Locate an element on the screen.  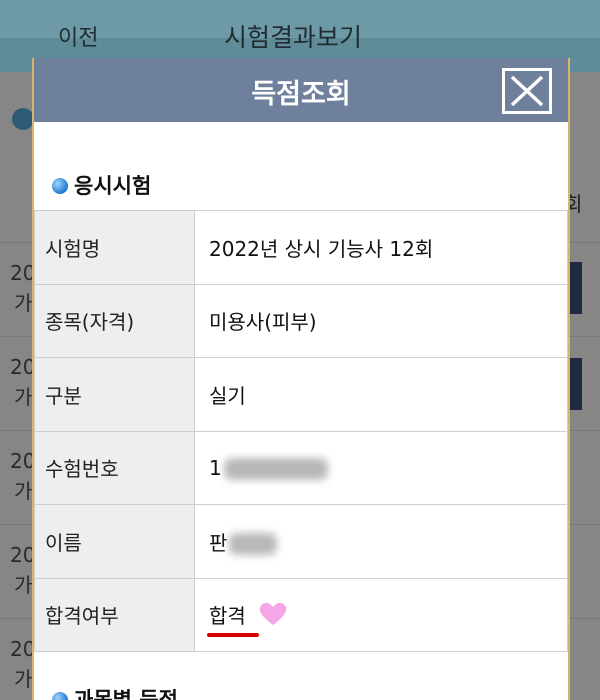
label-exam-number: 수험번호 is located at coordinates (114, 467).